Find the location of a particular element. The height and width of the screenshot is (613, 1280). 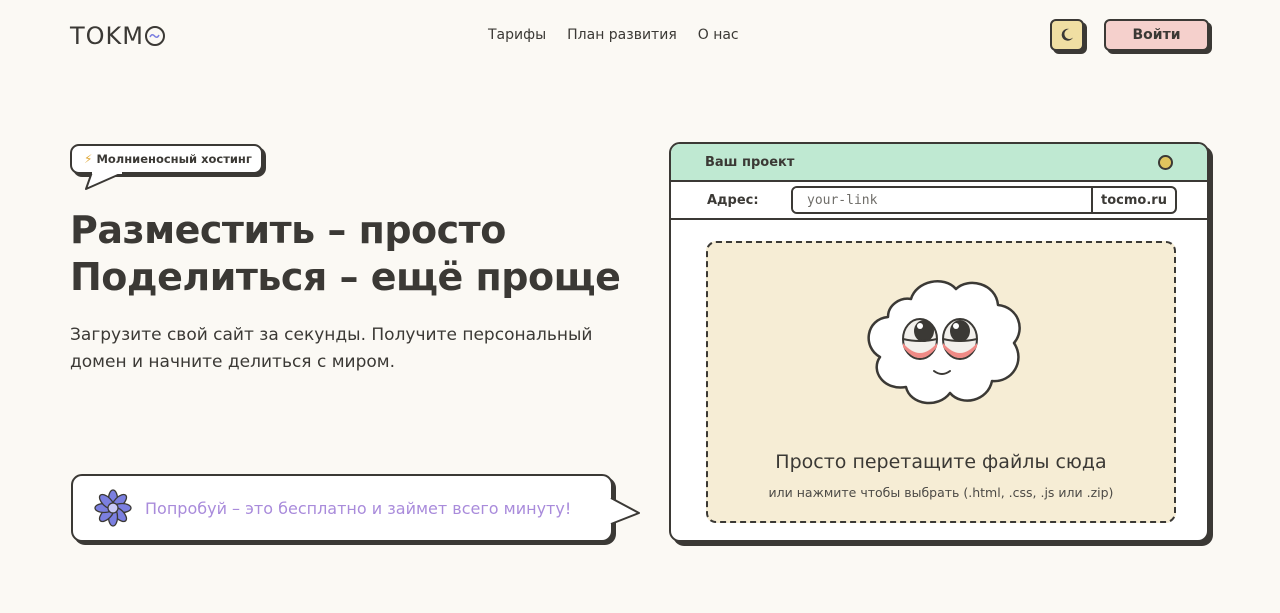

nav-pricing: Тарифы is located at coordinates (517, 35).